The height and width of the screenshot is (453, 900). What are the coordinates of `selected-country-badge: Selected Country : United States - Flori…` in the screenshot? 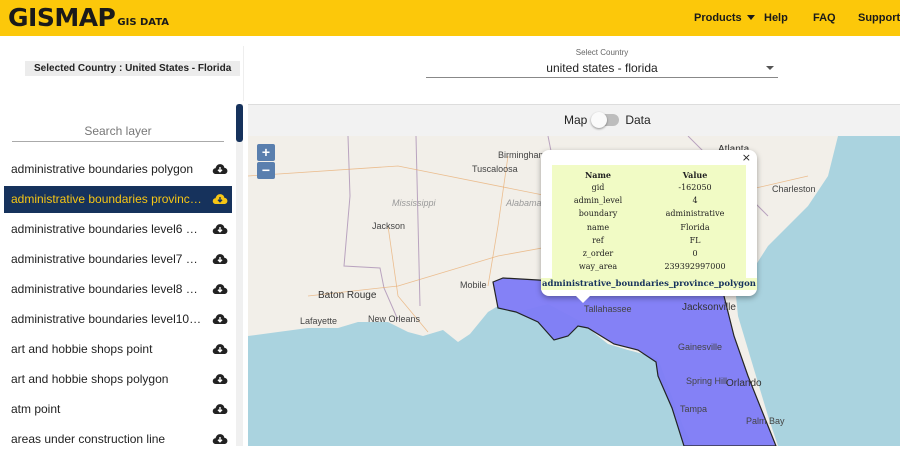 It's located at (133, 68).